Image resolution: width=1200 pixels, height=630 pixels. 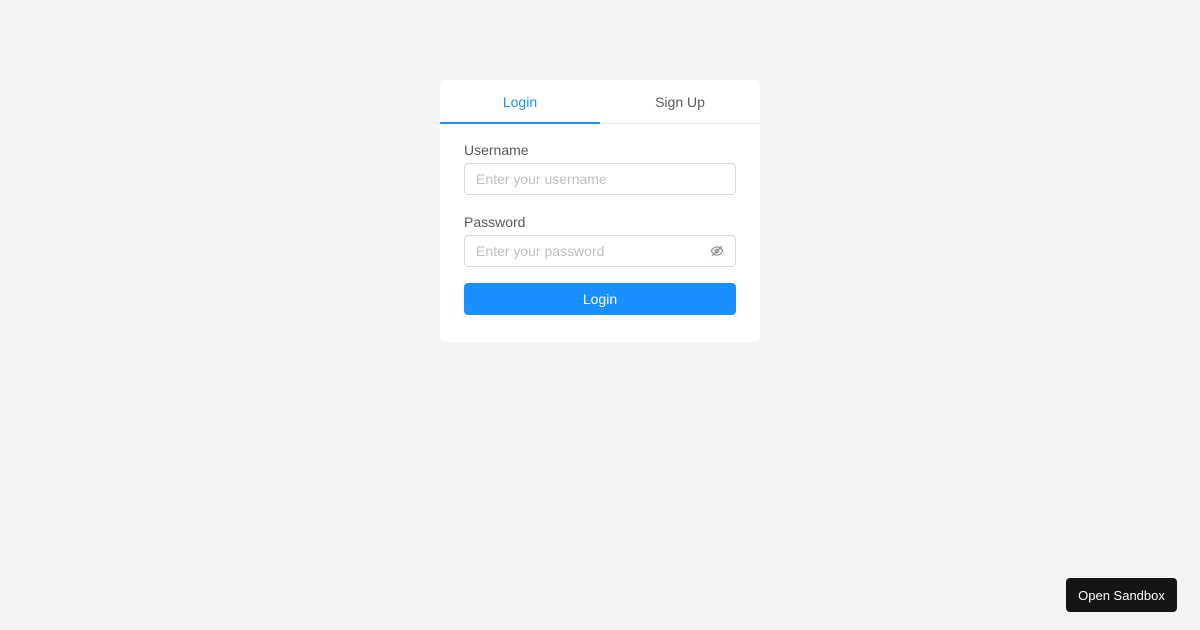 I want to click on username-label: Username, so click(x=496, y=150).